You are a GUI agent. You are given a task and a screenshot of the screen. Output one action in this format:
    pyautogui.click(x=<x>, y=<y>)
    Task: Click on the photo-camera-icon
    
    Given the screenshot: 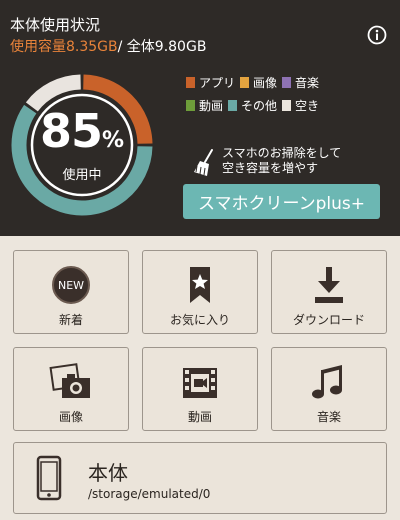 What is the action you would take?
    pyautogui.click(x=69, y=380)
    